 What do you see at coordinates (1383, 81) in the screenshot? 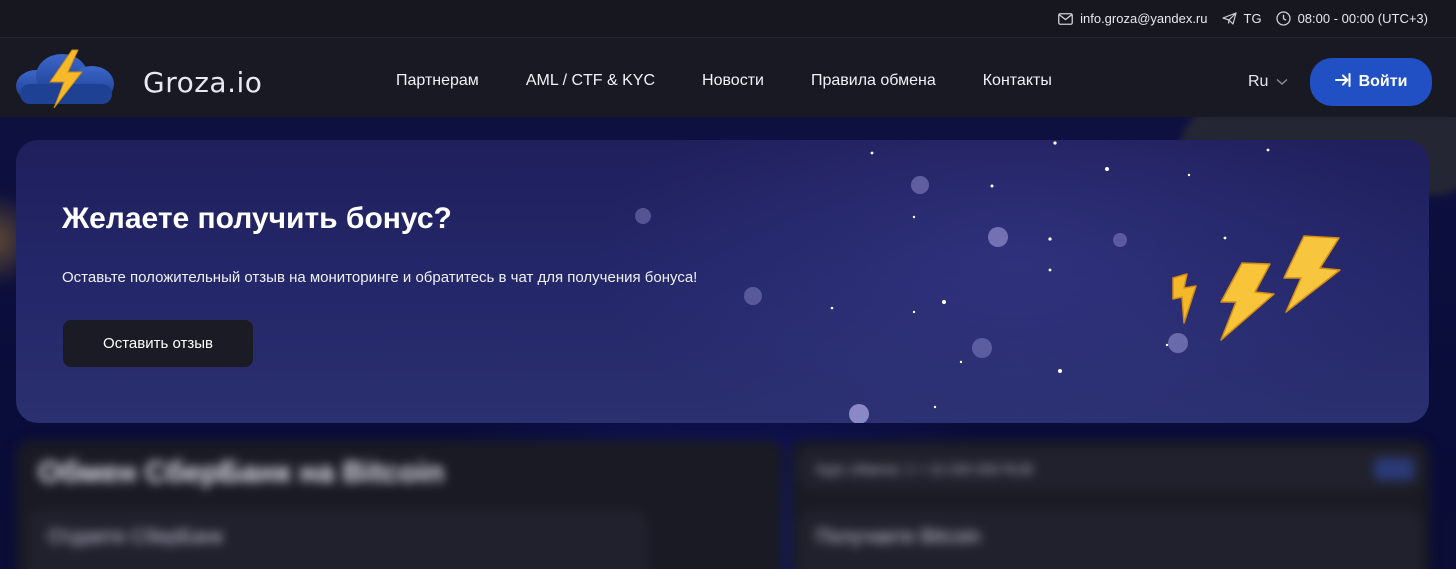
I see `login-label: Войти` at bounding box center [1383, 81].